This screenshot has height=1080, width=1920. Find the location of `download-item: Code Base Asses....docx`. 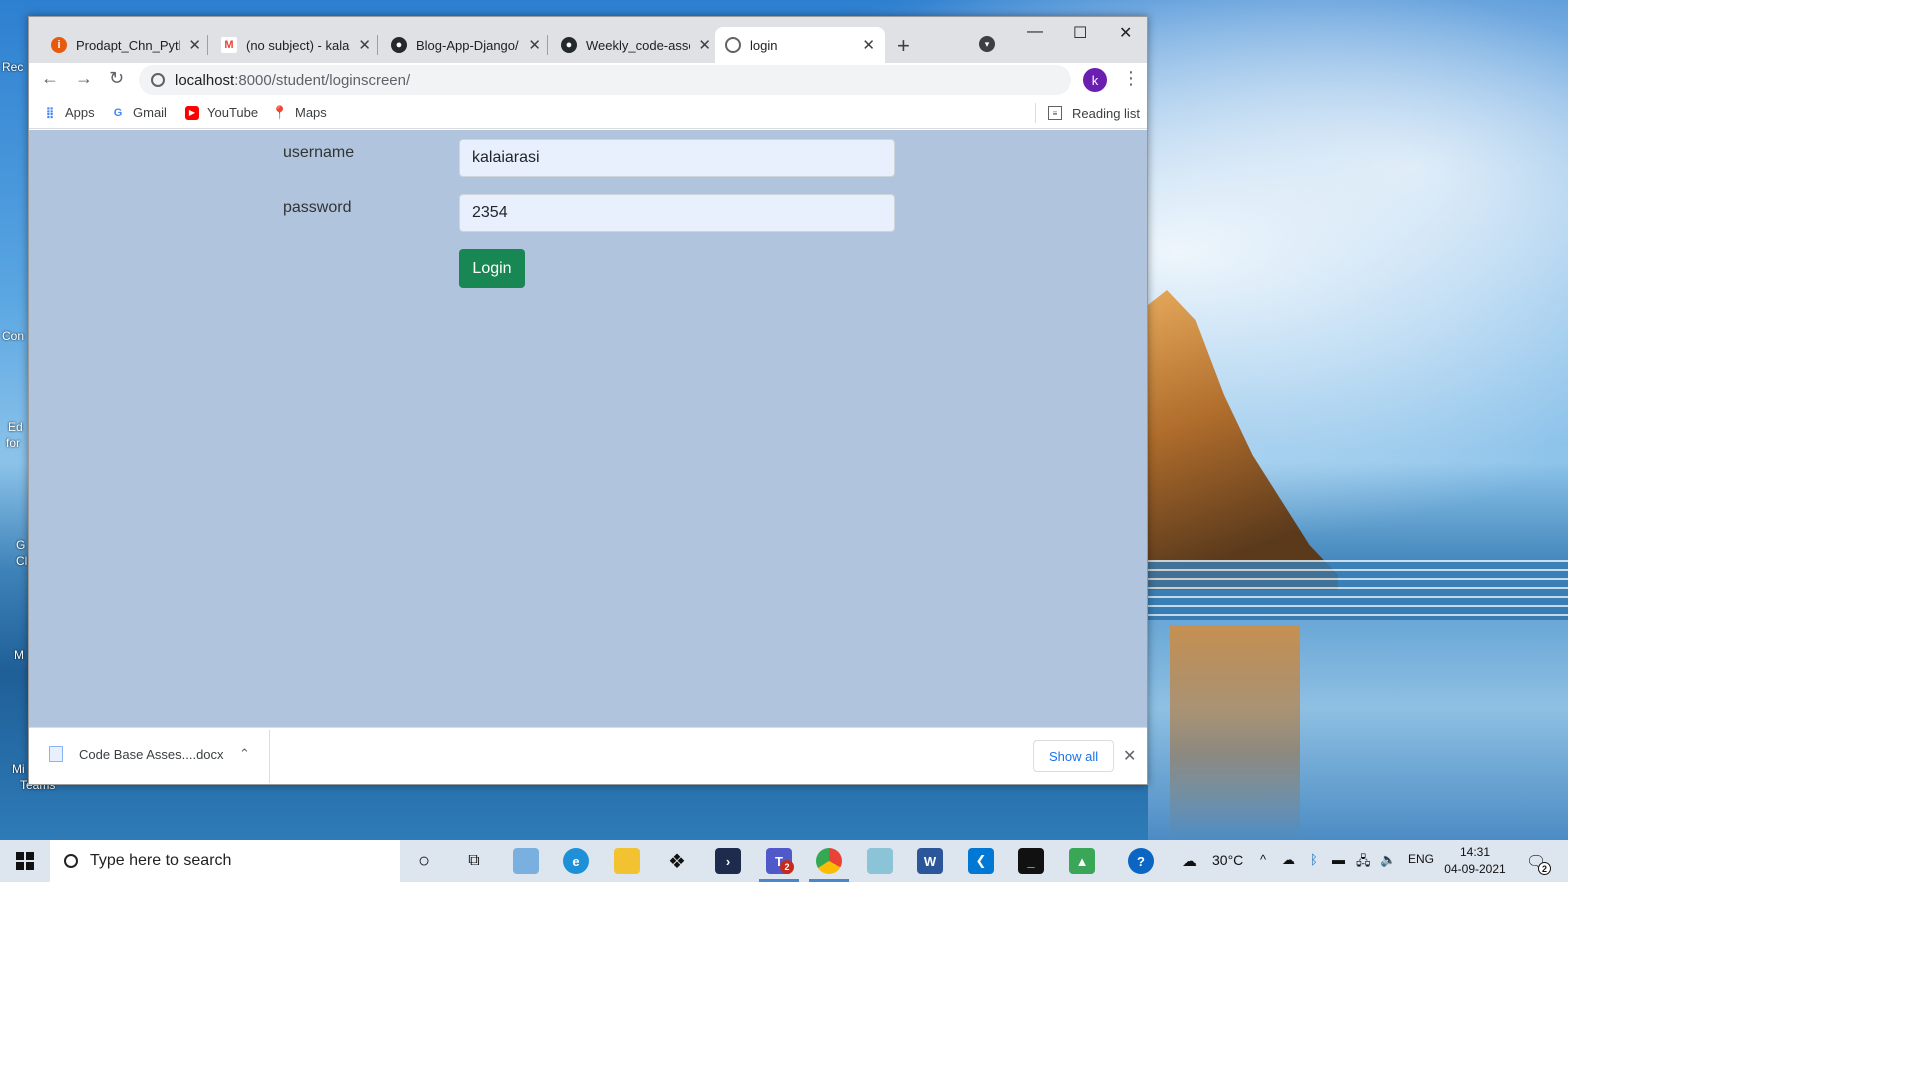

download-item: Code Base Asses....docx is located at coordinates (136, 754).